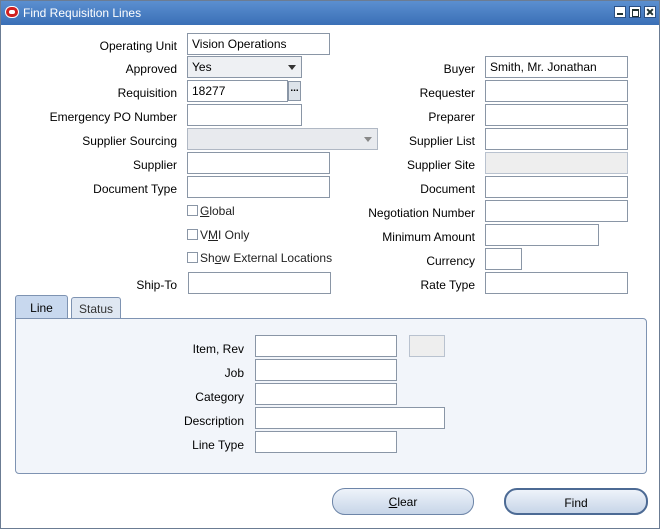  I want to click on approved-value: Yes, so click(202, 67).